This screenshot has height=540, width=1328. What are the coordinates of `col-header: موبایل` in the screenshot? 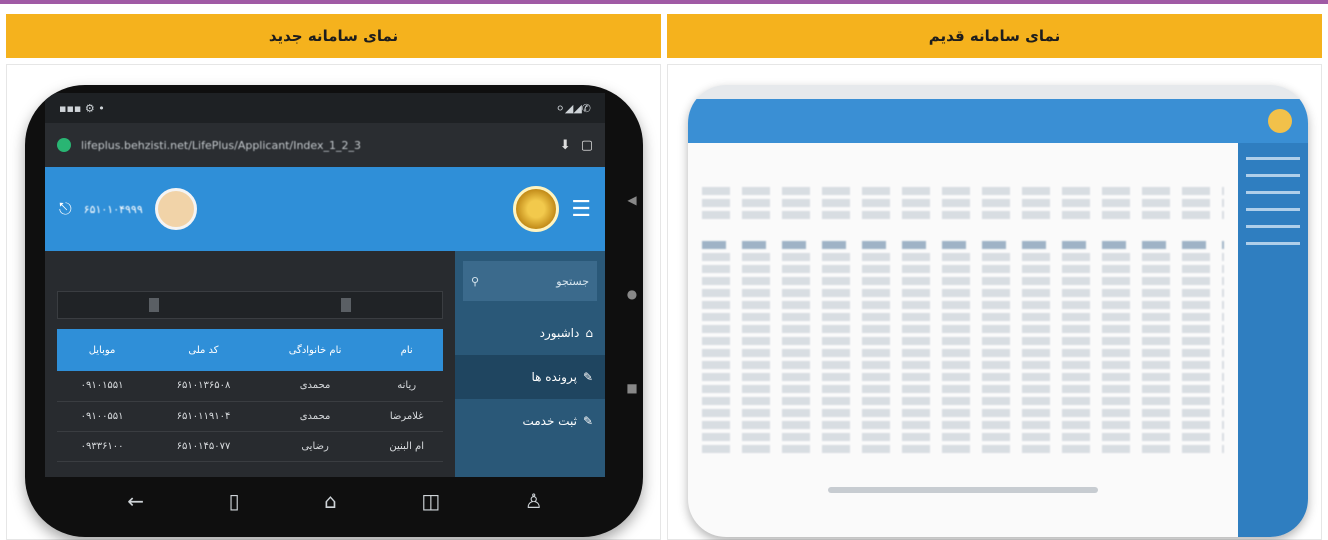 It's located at (102, 350).